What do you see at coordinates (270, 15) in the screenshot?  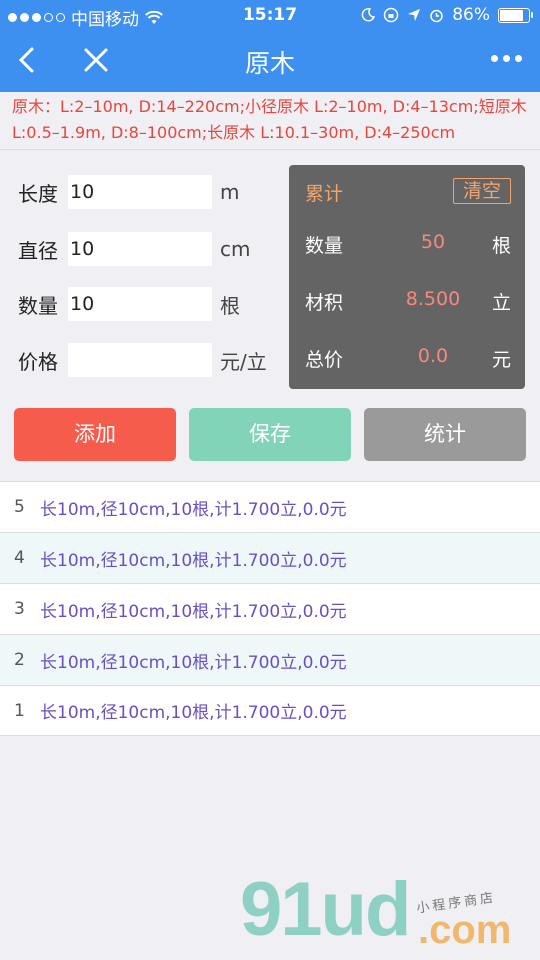 I see `status-bar: 中国移动 15:17 86%` at bounding box center [270, 15].